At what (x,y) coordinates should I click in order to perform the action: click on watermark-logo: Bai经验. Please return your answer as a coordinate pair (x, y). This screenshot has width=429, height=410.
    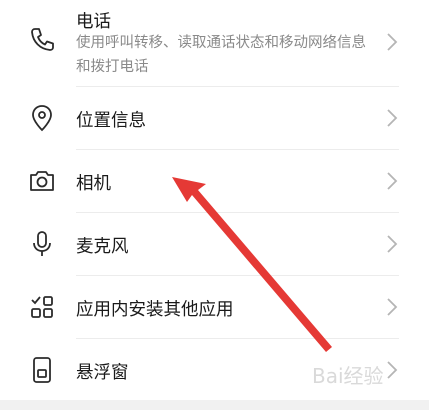
    Looking at the image, I should click on (348, 376).